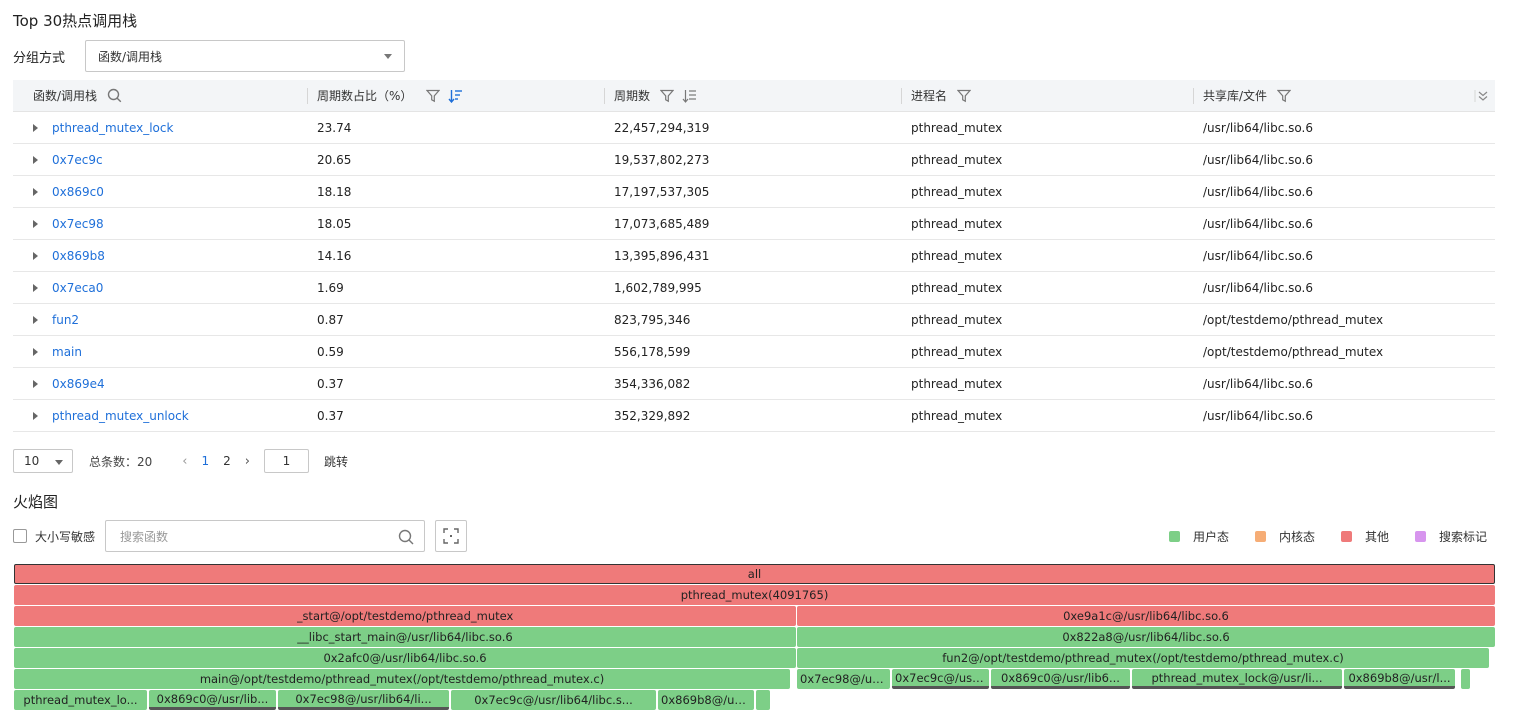 Image resolution: width=1514 pixels, height=727 pixels. What do you see at coordinates (160, 96) in the screenshot?
I see `column-function: 函数/调用栈` at bounding box center [160, 96].